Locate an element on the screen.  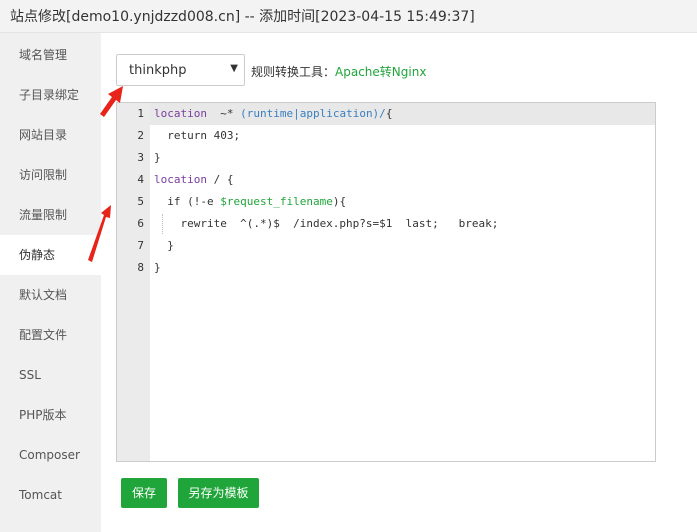
sidebar-item-composer: Composer is located at coordinates (50, 455).